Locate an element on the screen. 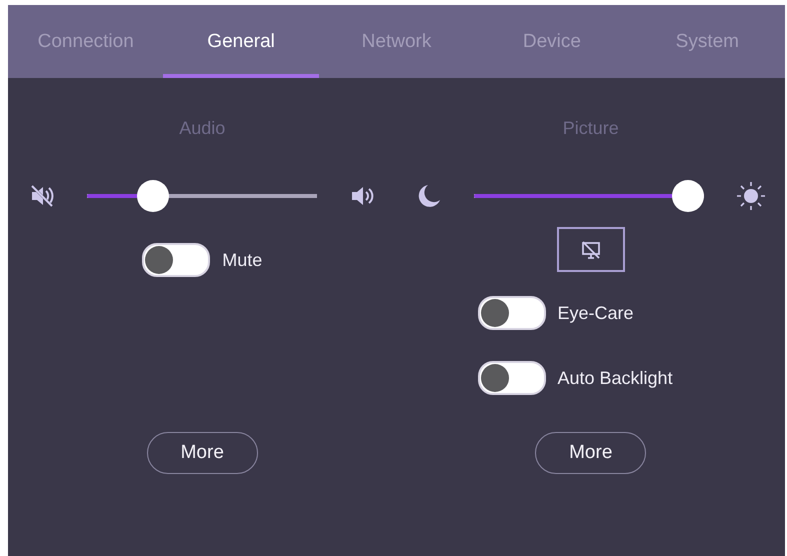 The height and width of the screenshot is (556, 787). tab: Network is located at coordinates (396, 41).